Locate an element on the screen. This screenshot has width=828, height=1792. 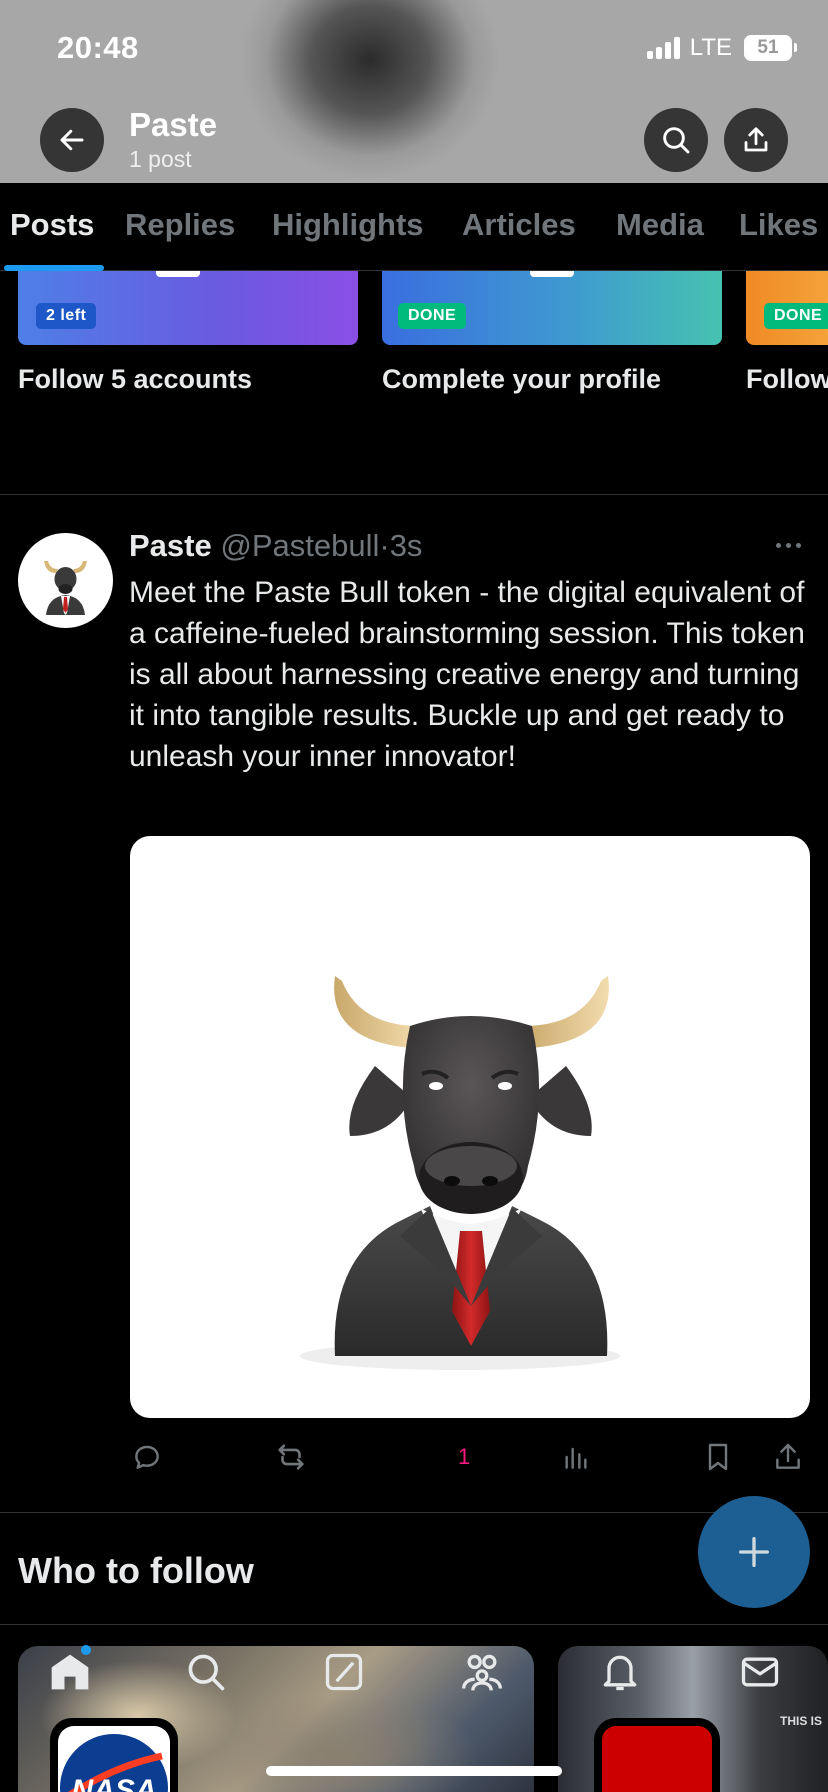
views-button is located at coordinates (576, 1457).